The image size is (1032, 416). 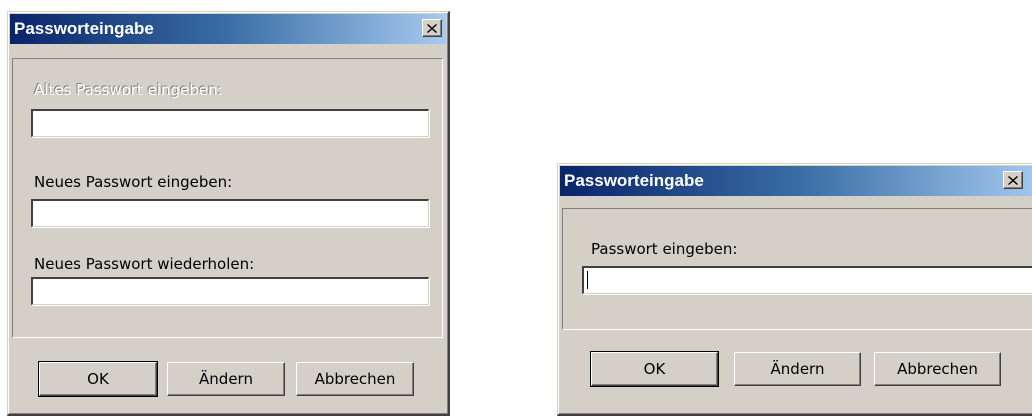 What do you see at coordinates (230, 123) in the screenshot?
I see `old-password-input` at bounding box center [230, 123].